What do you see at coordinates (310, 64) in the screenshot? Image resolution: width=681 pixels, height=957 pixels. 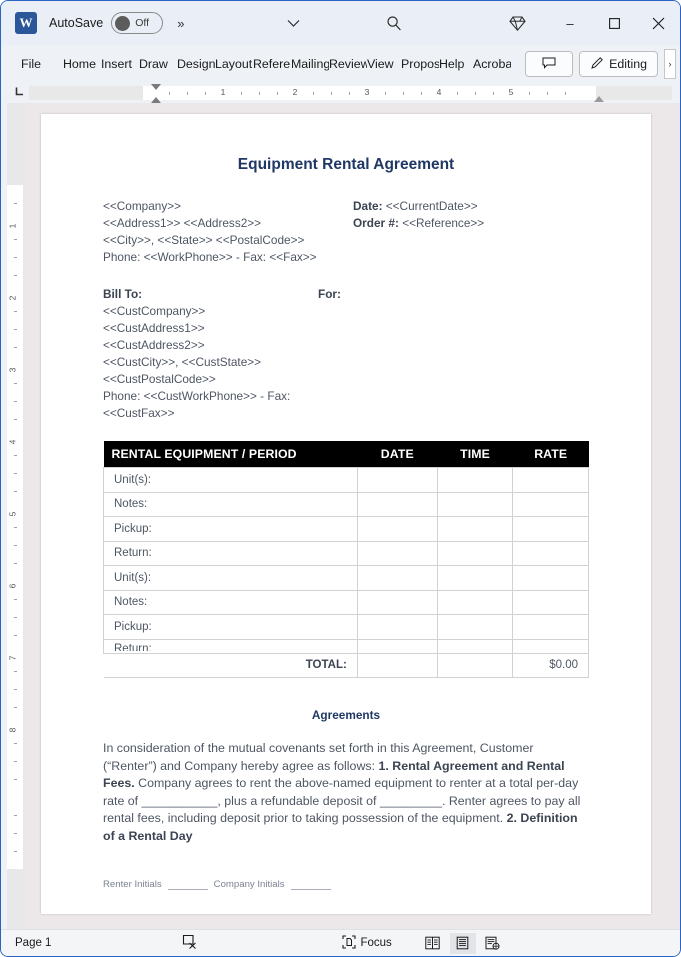 I see `tab-mailings: Mailings` at bounding box center [310, 64].